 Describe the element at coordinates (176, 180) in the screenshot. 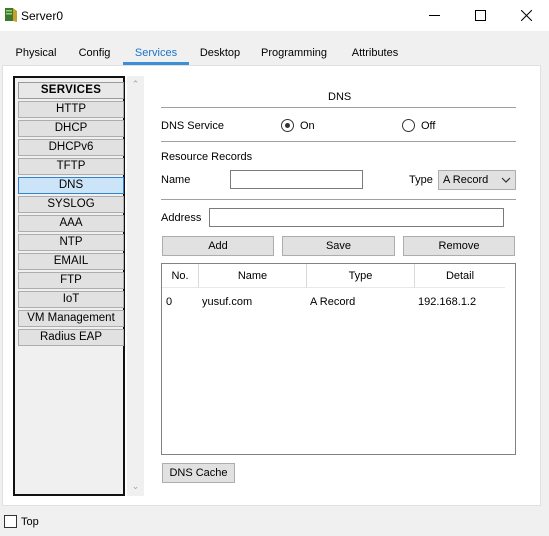

I see `name-label: Name` at that location.